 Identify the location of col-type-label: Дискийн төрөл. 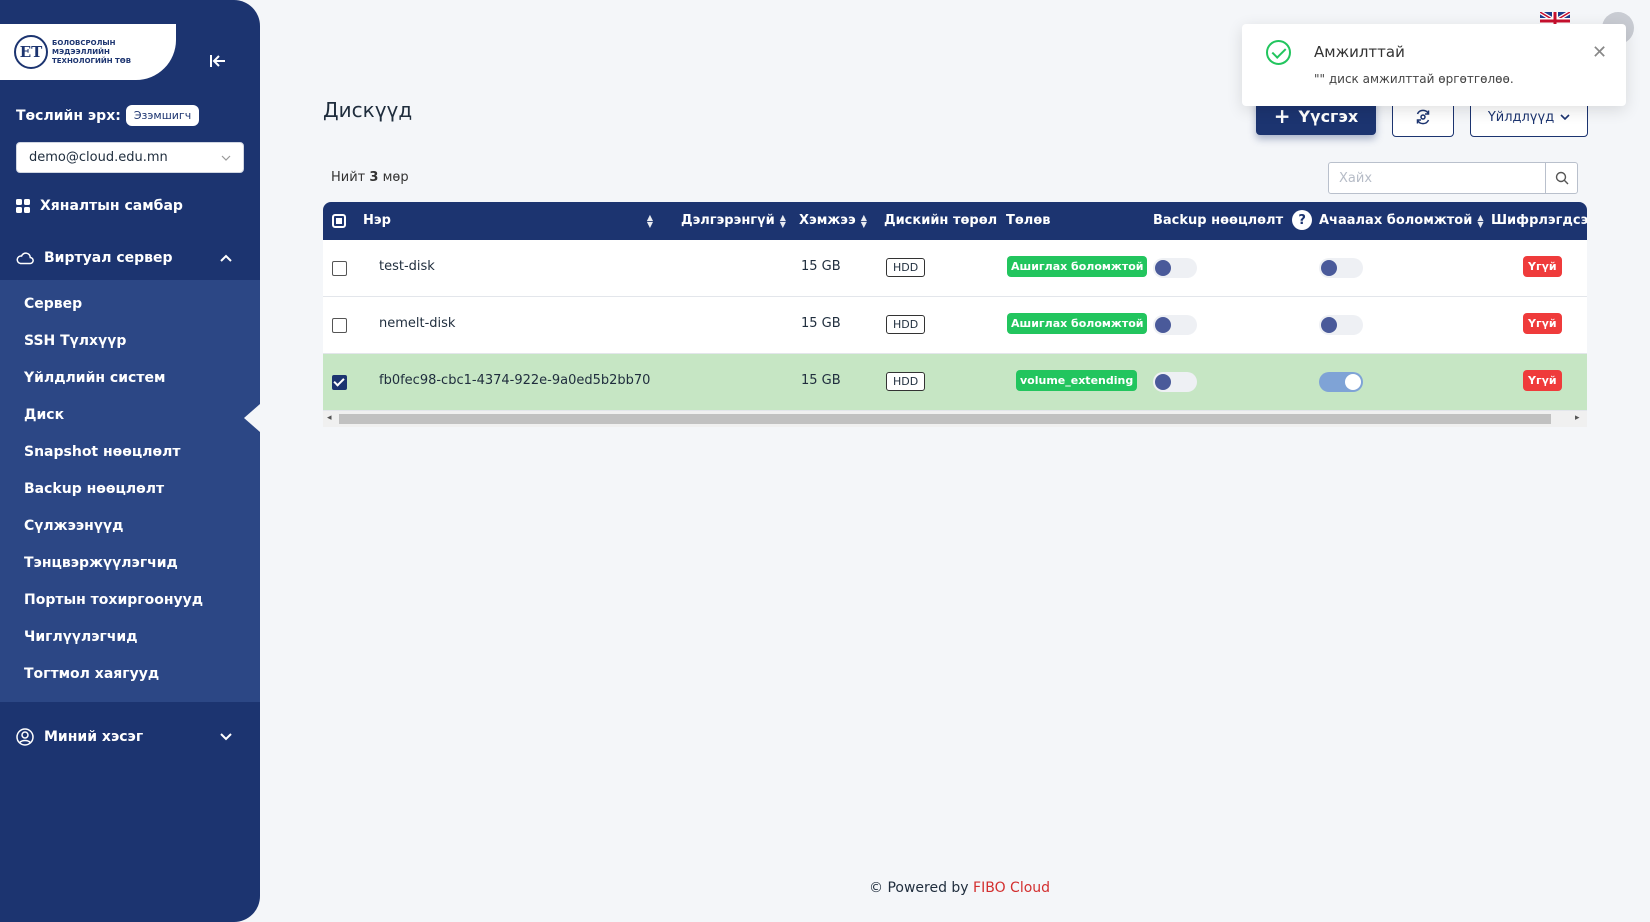
(941, 220).